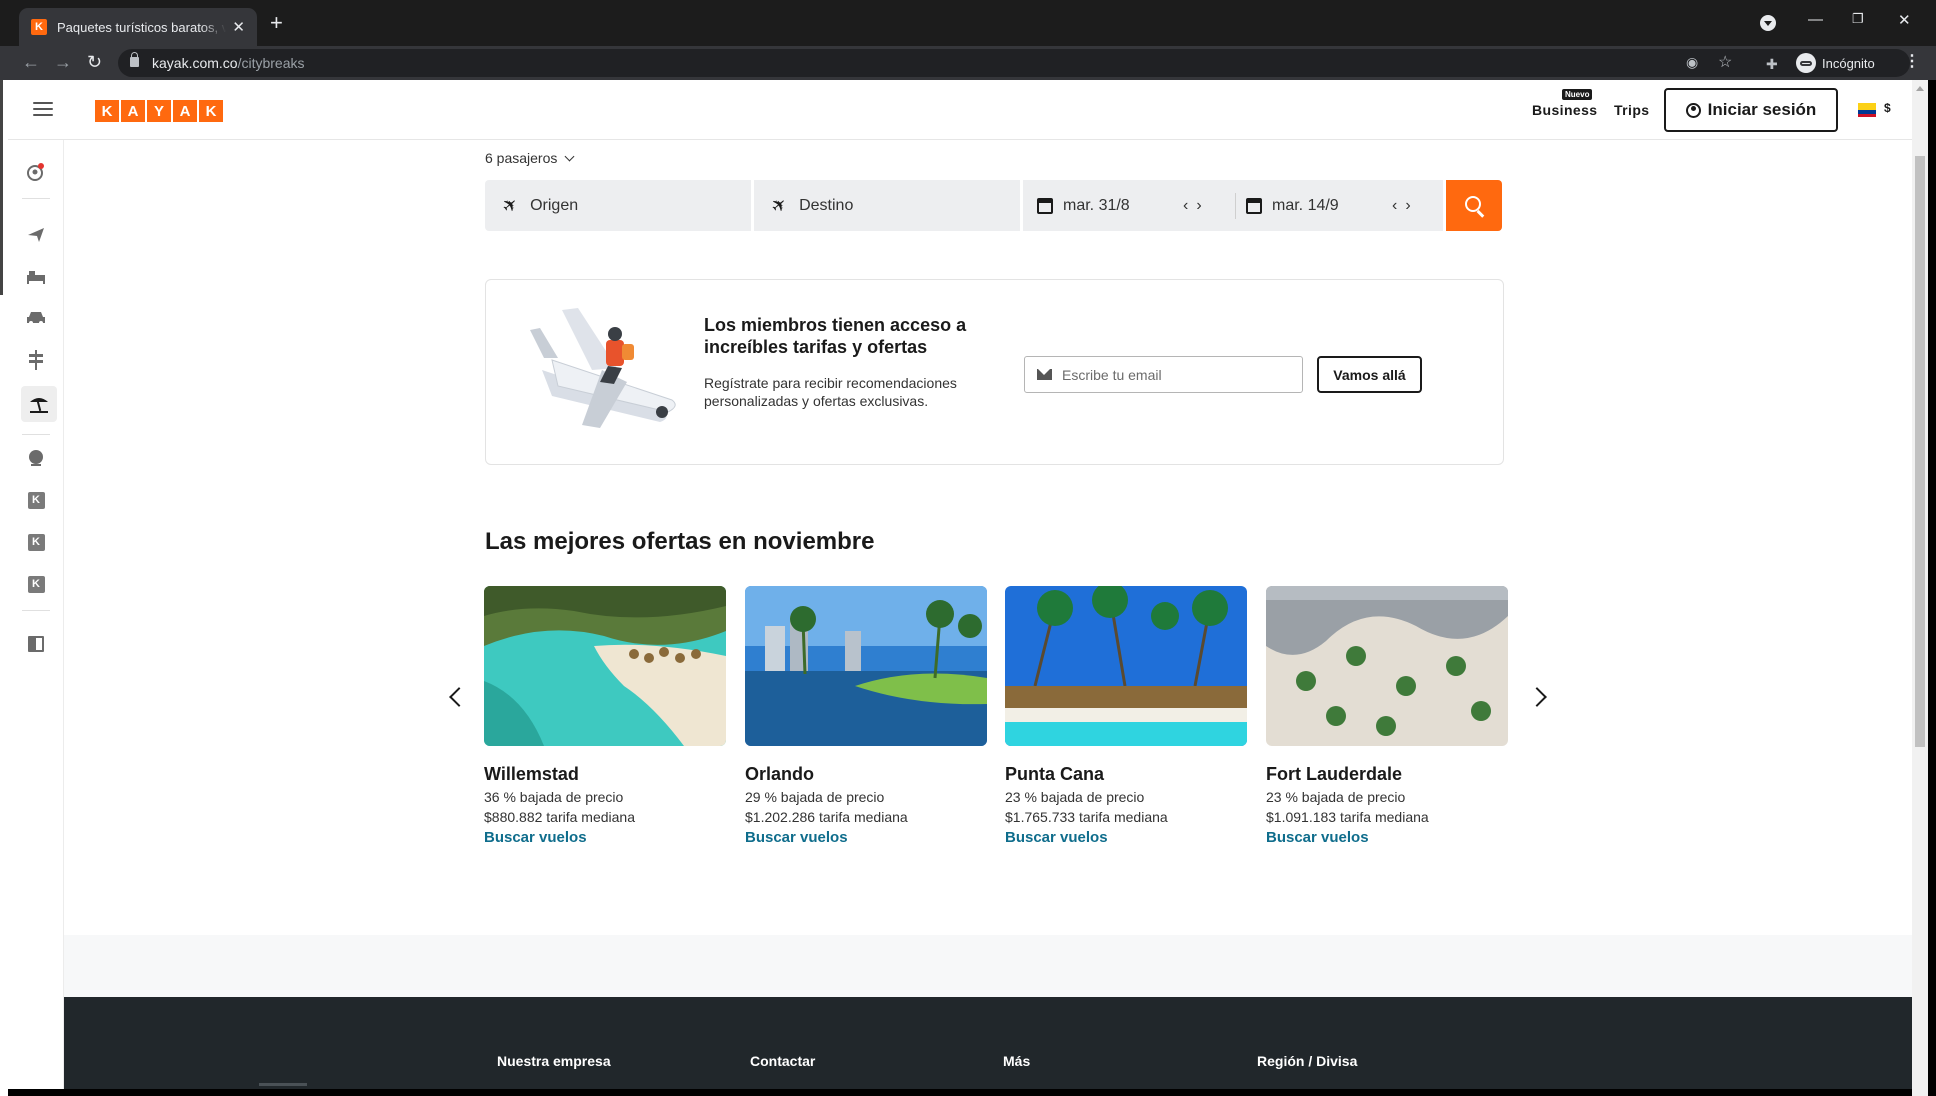 This screenshot has height=1096, width=1936. I want to click on new-tab-icon: +, so click(276, 23).